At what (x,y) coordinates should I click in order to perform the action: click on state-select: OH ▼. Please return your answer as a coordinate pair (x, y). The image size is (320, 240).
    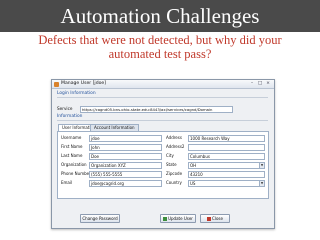
    Looking at the image, I should click on (226, 165).